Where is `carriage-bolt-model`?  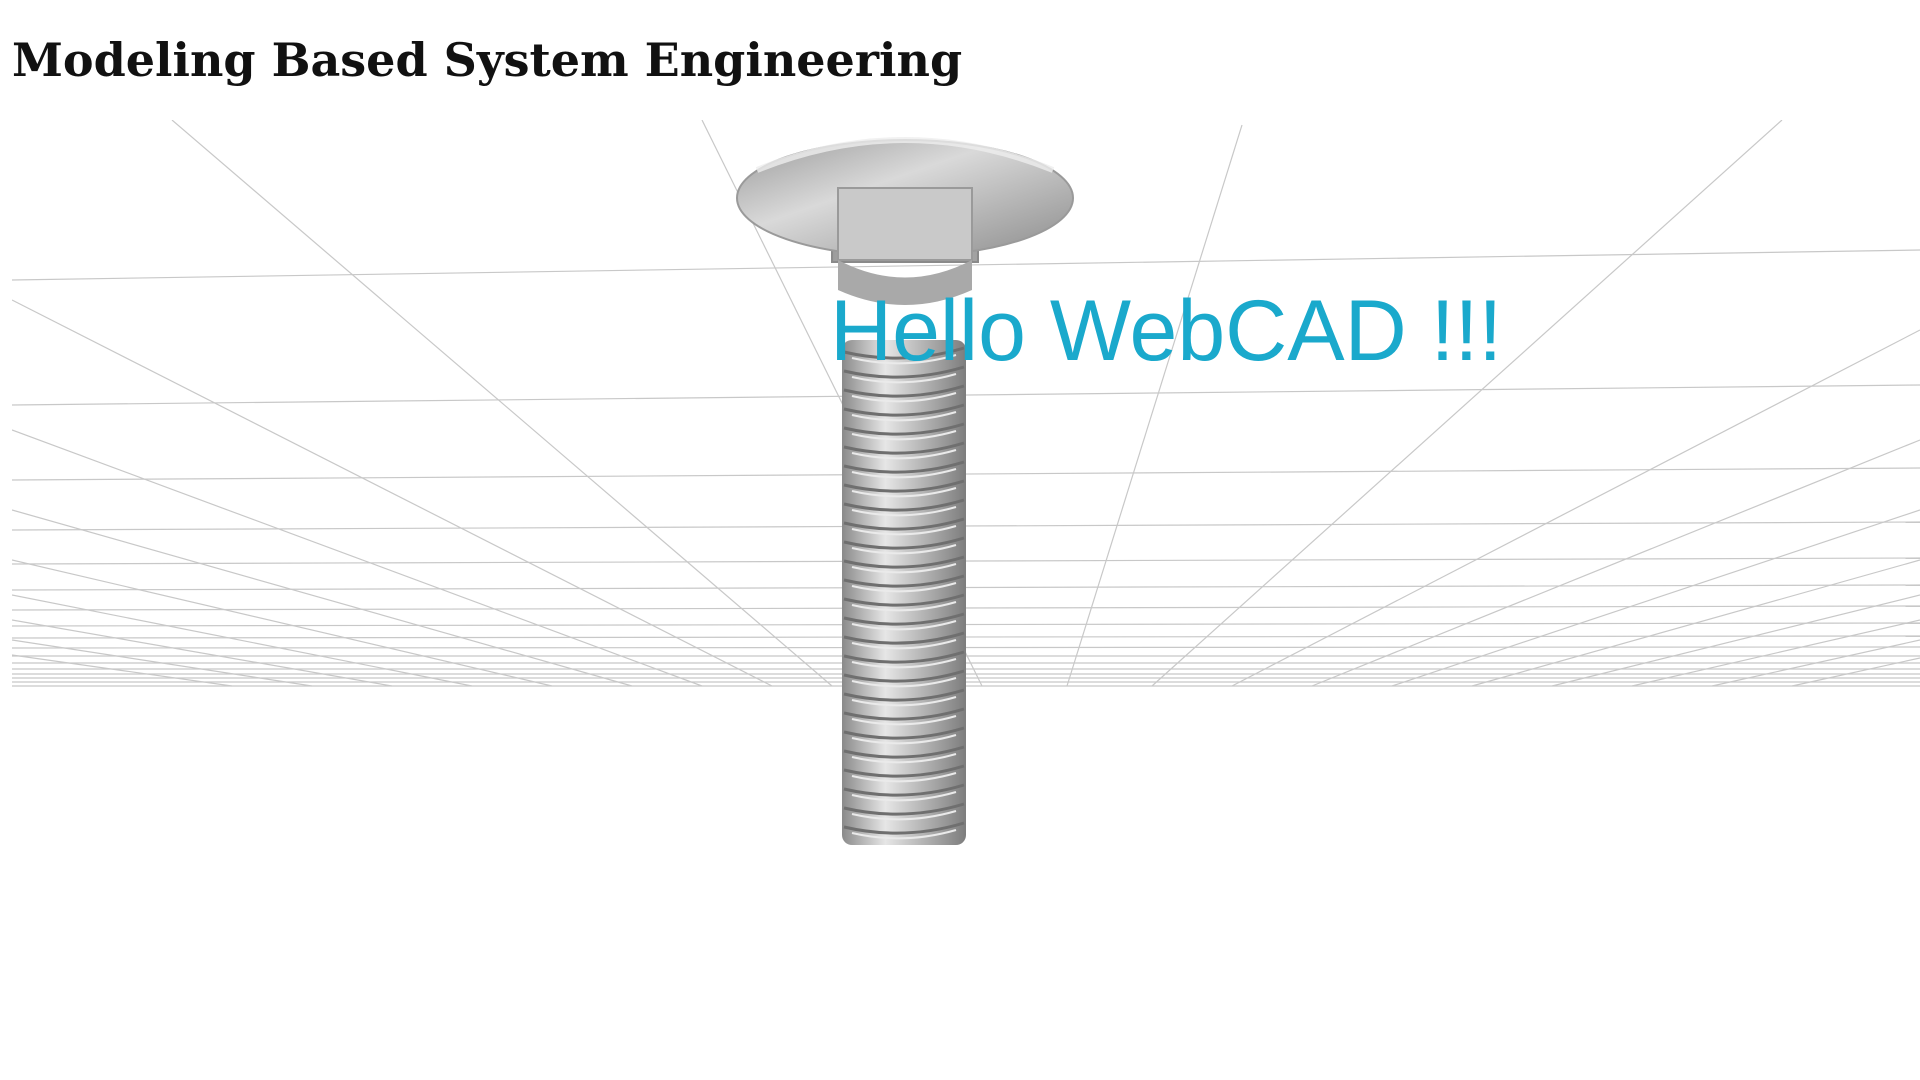
carriage-bolt-model is located at coordinates (905, 491).